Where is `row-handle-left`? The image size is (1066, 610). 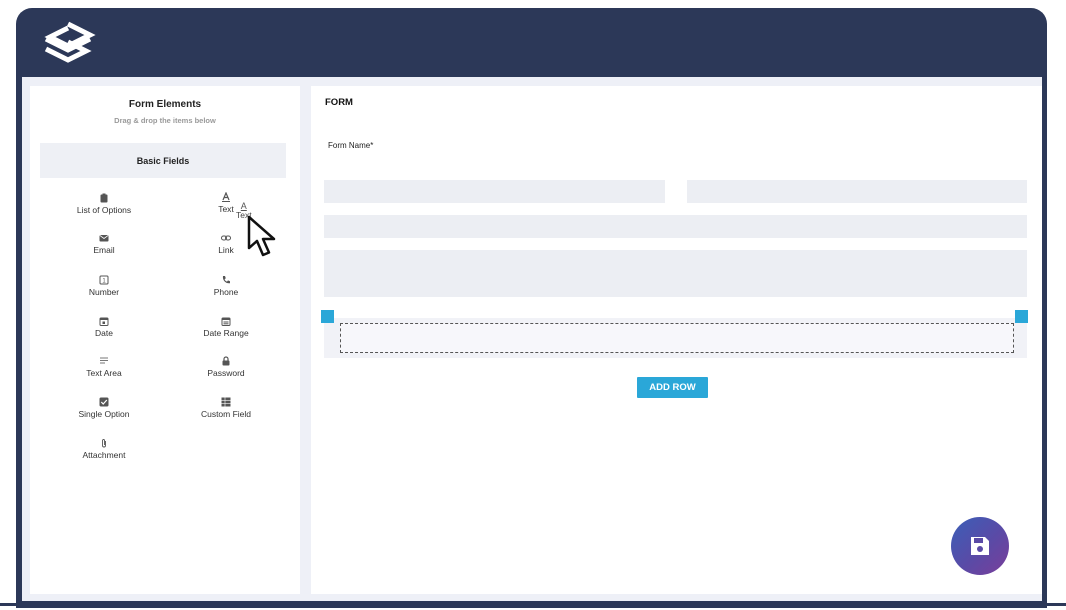 row-handle-left is located at coordinates (327, 316).